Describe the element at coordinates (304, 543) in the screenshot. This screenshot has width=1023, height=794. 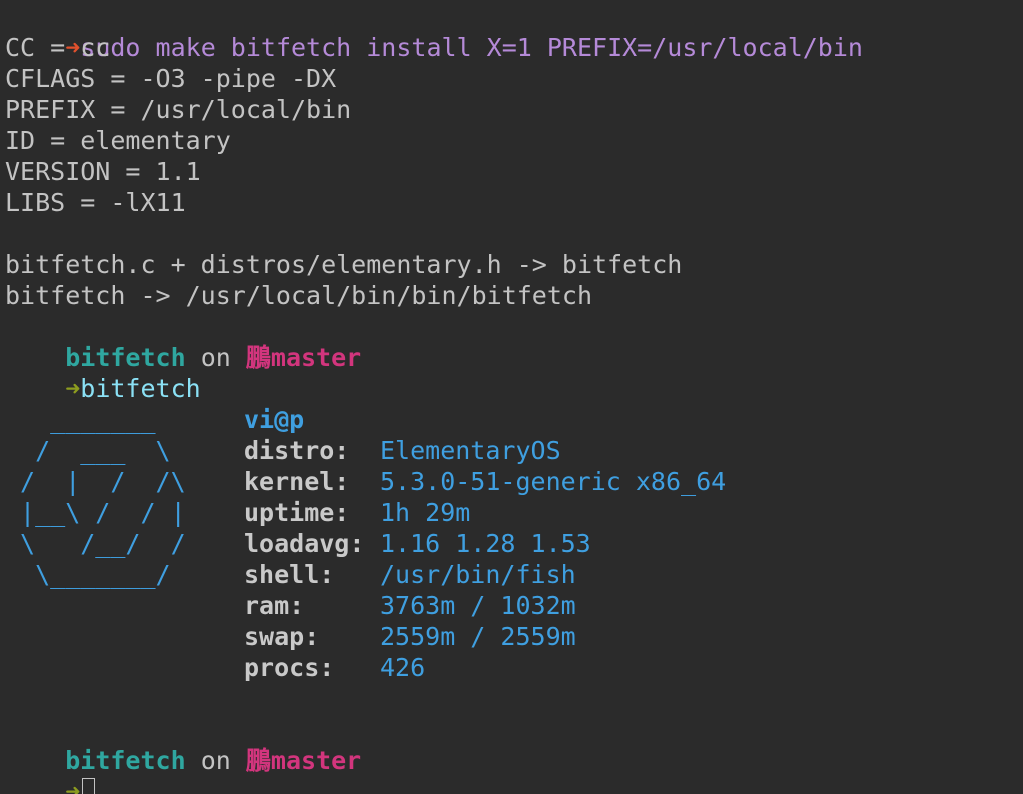
I see `info-key: loadavg:` at that location.